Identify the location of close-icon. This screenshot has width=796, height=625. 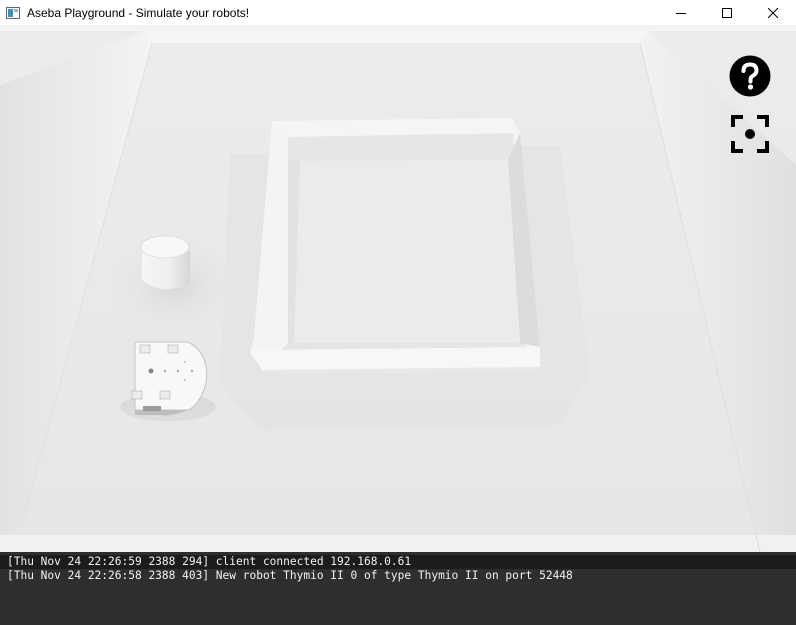
(773, 12).